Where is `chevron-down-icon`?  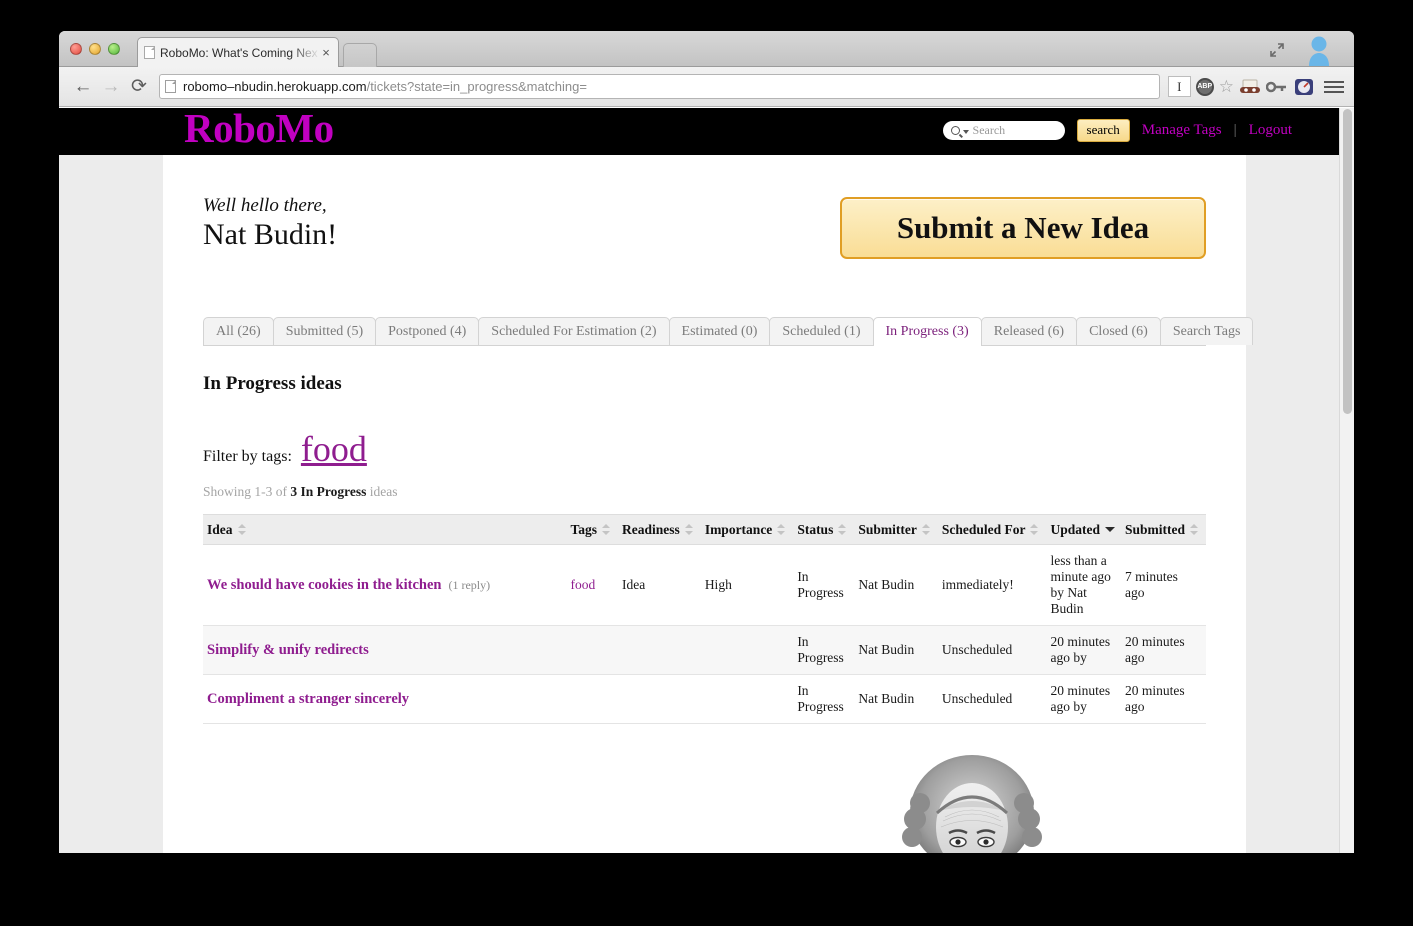 chevron-down-icon is located at coordinates (965, 131).